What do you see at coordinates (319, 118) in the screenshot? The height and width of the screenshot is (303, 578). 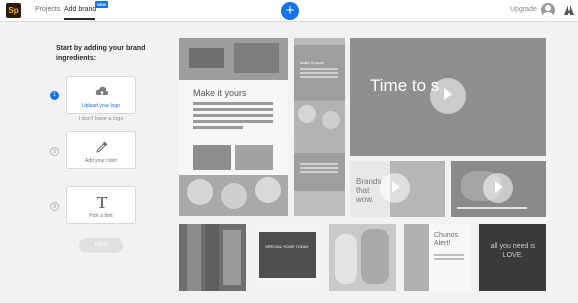 I see `template-bowls-photo` at bounding box center [319, 118].